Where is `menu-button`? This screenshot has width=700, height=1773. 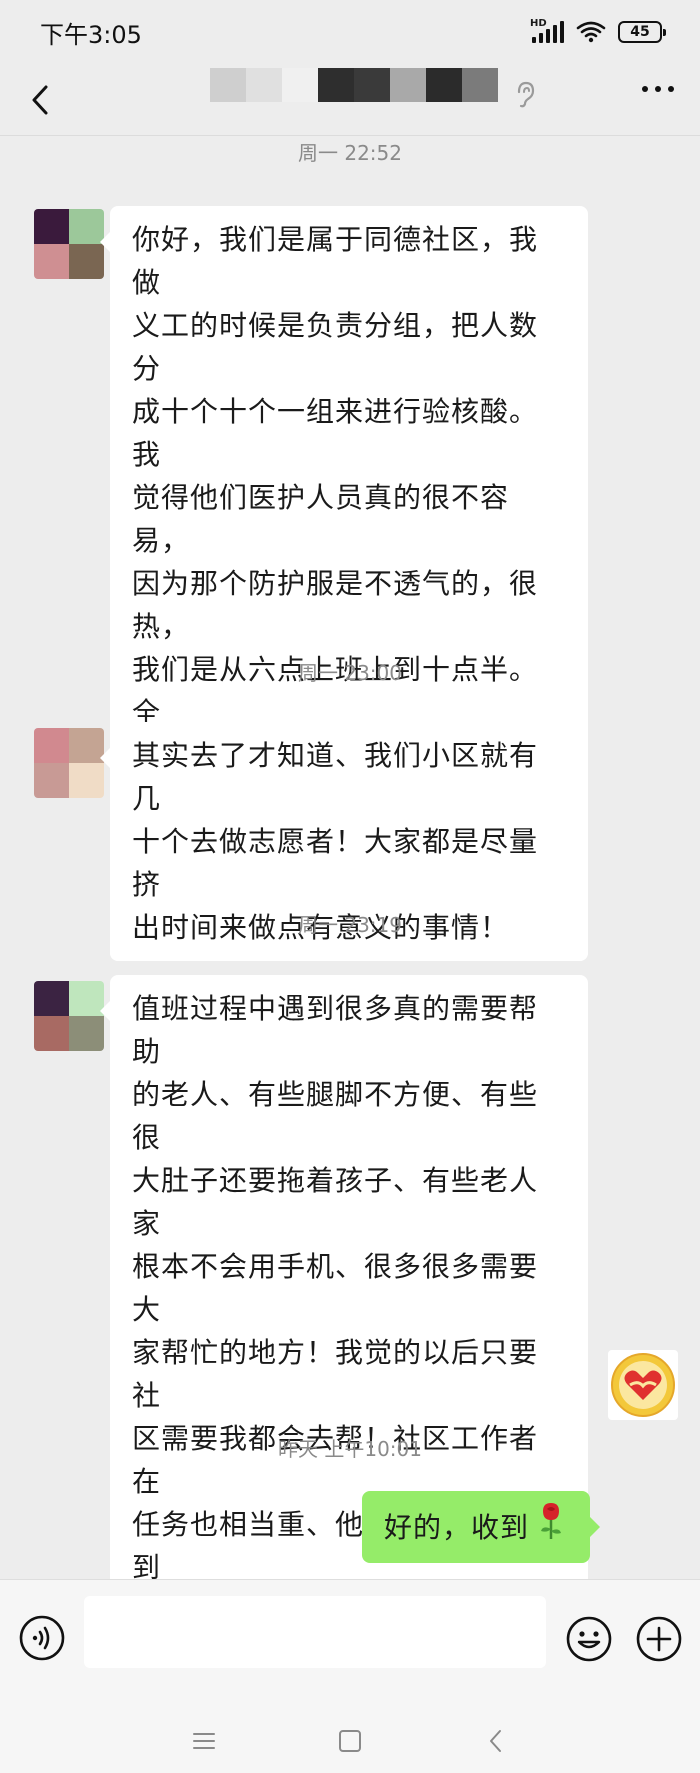
menu-button is located at coordinates (204, 1741).